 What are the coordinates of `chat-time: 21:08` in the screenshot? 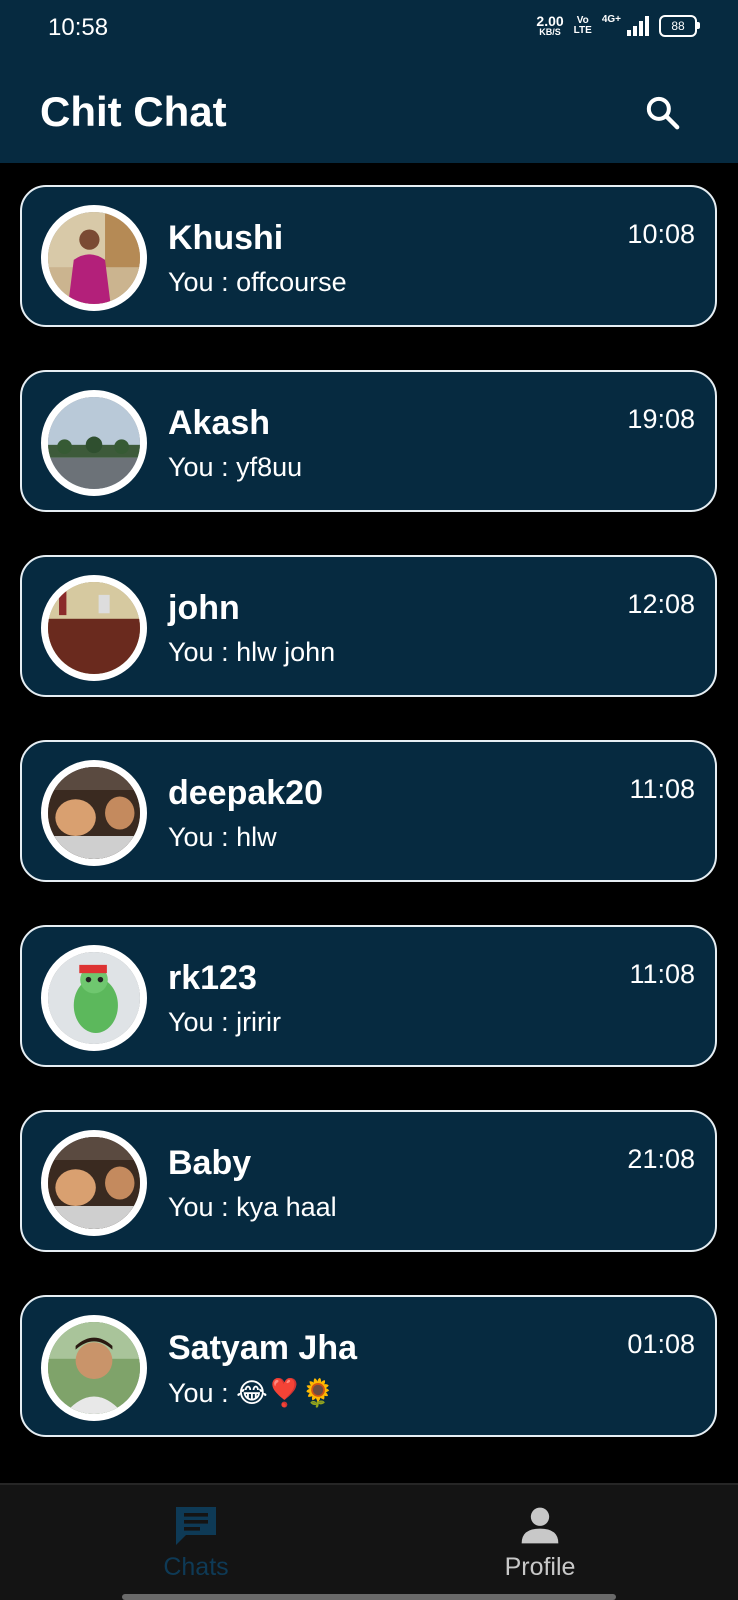 It's located at (661, 1159).